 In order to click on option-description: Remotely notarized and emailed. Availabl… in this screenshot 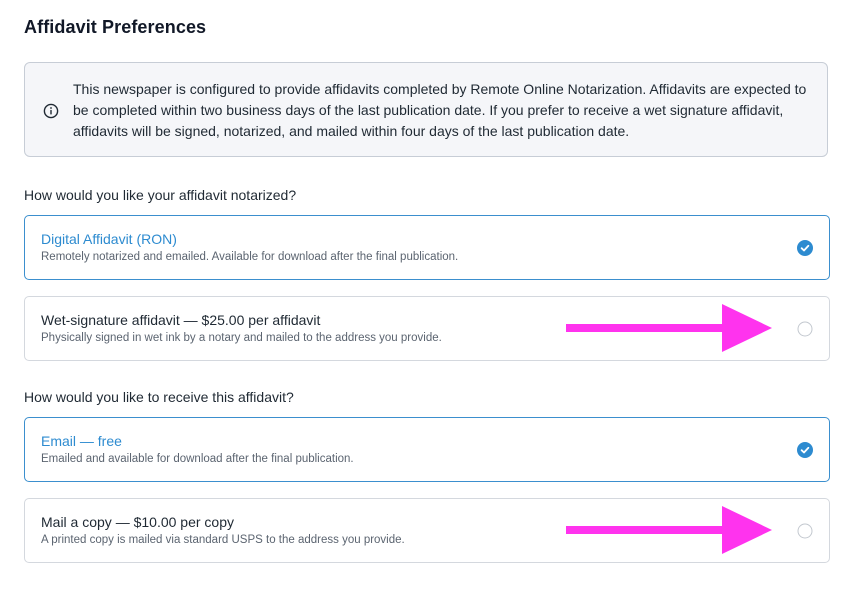, I will do `click(250, 257)`.